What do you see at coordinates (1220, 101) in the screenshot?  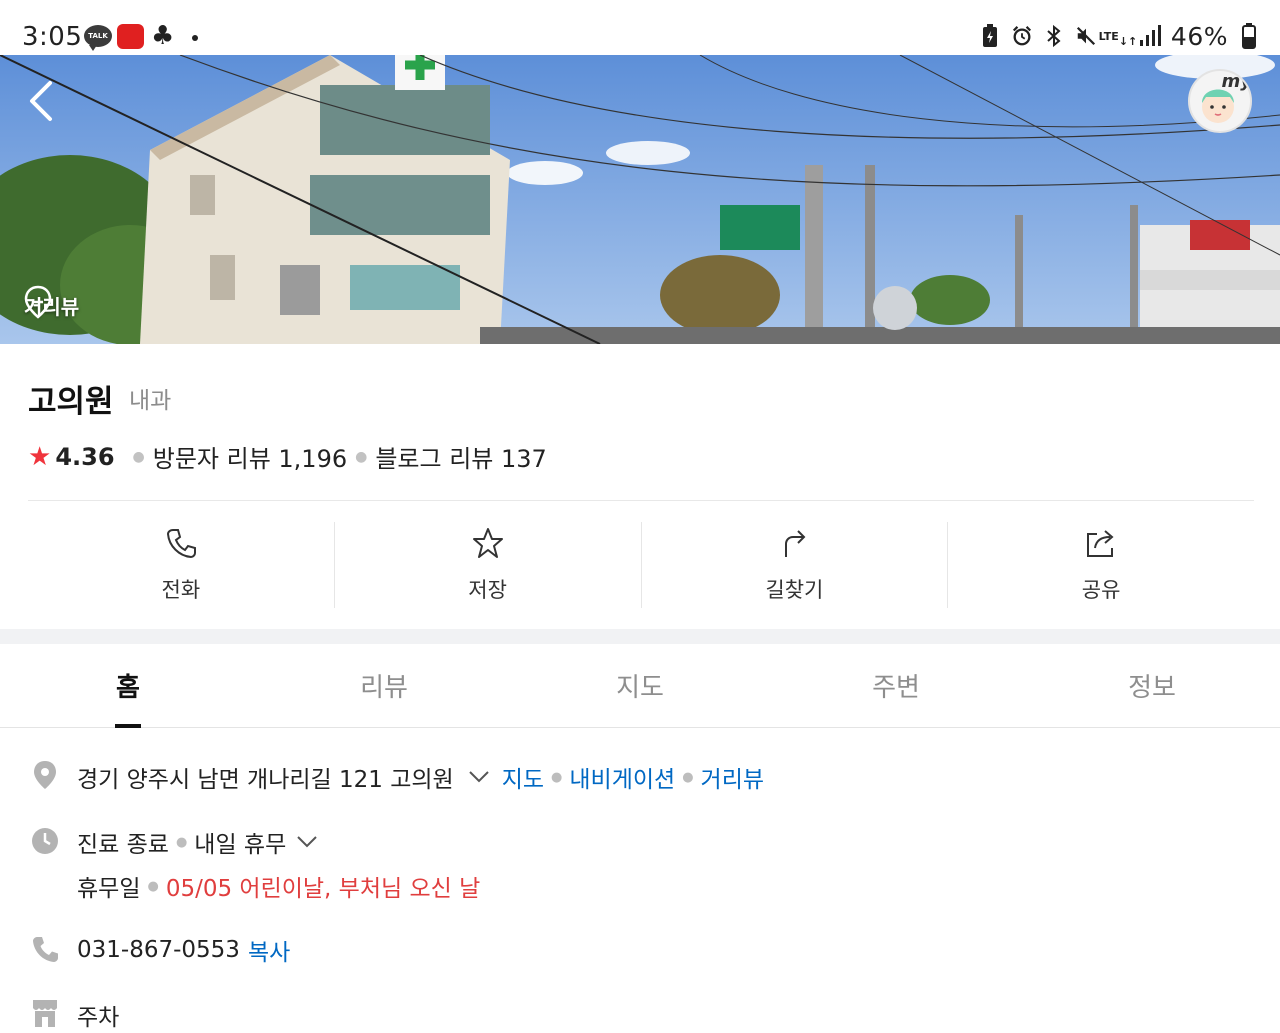 I see `my-profile-avatar: my` at bounding box center [1220, 101].